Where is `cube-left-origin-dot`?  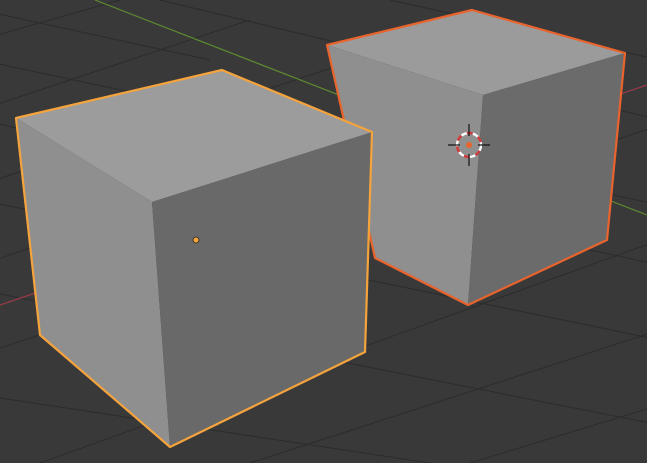 cube-left-origin-dot is located at coordinates (196, 240).